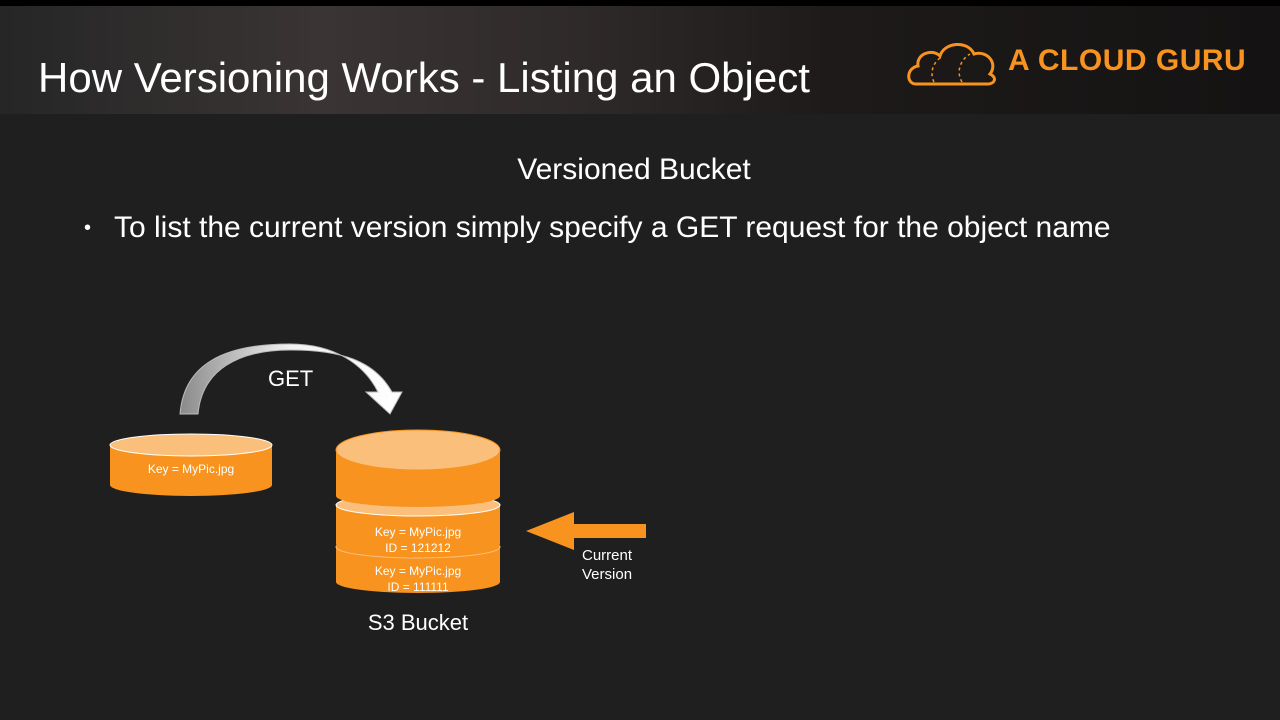 The image size is (1280, 720). I want to click on source-object-key: Key = MyPic.jpg, so click(191, 469).